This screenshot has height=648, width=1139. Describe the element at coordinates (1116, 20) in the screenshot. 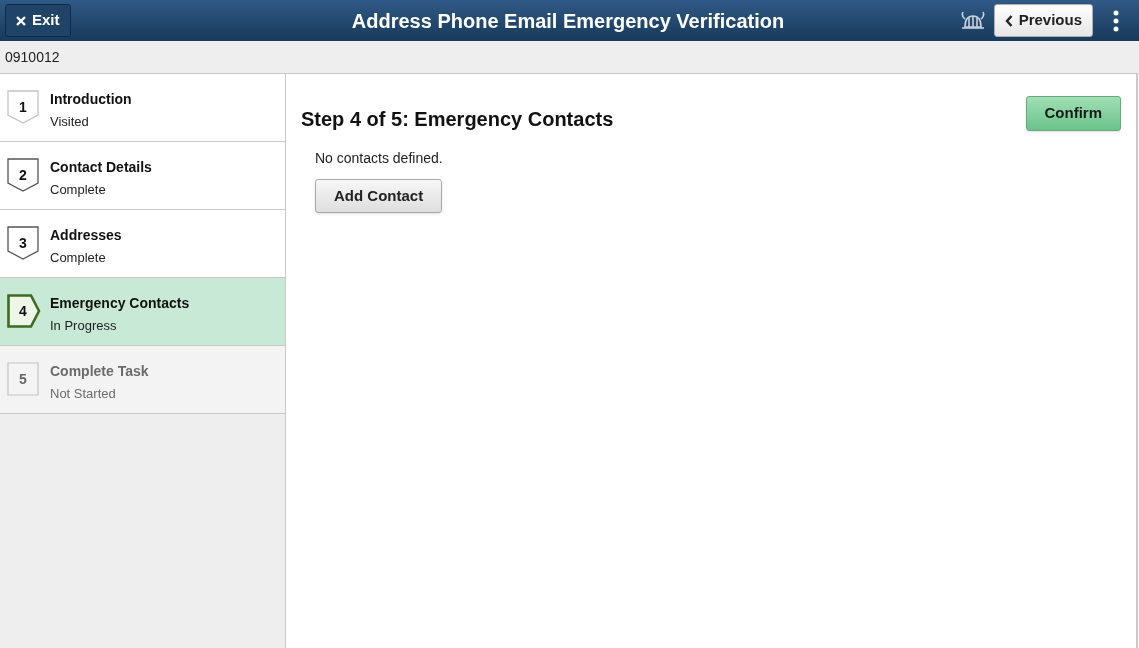

I see `more-options-icon` at that location.